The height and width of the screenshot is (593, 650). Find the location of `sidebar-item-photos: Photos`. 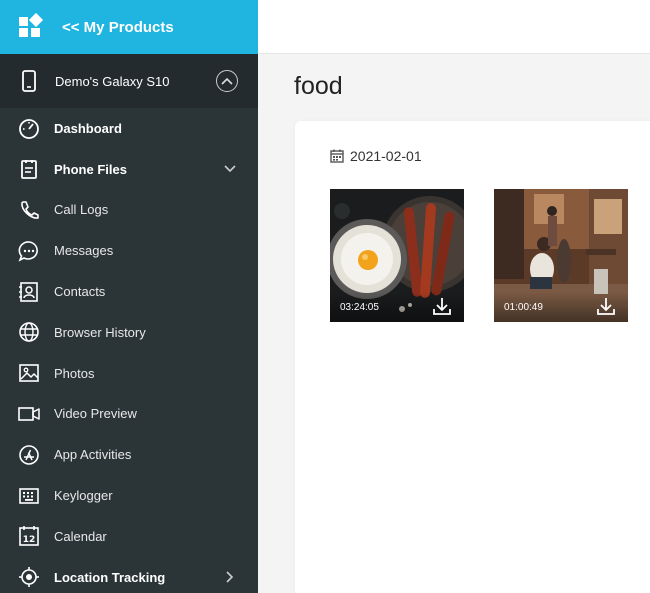

sidebar-item-photos: Photos is located at coordinates (129, 373).